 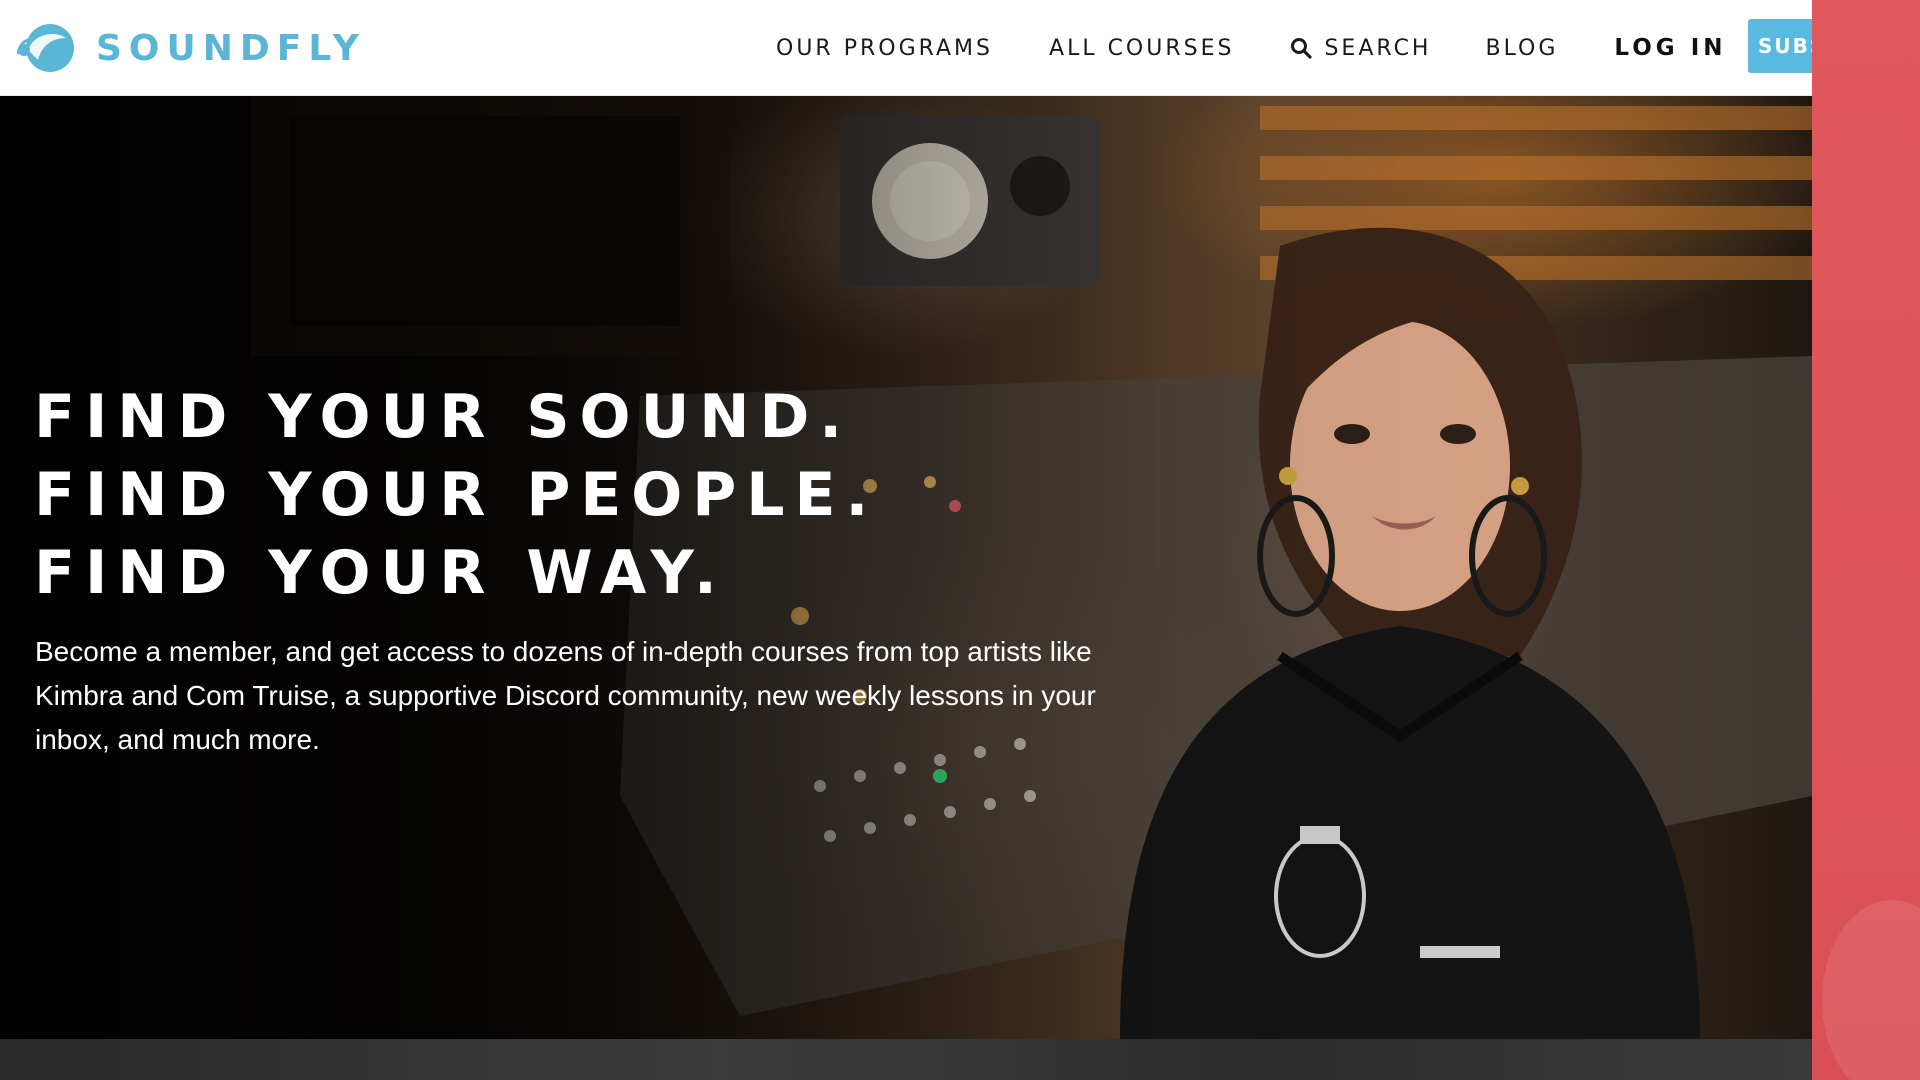 What do you see at coordinates (1871, 990) in the screenshot?
I see `overlay-shape` at bounding box center [1871, 990].